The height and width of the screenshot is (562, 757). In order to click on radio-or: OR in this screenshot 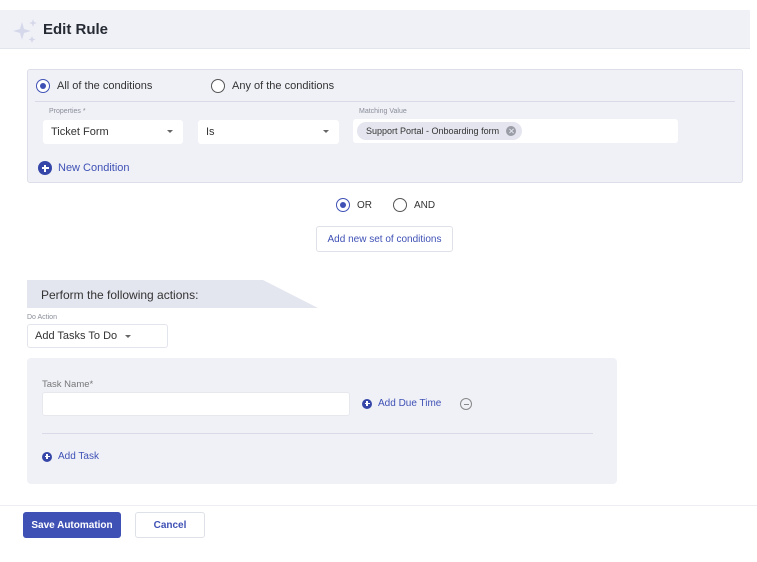, I will do `click(354, 205)`.